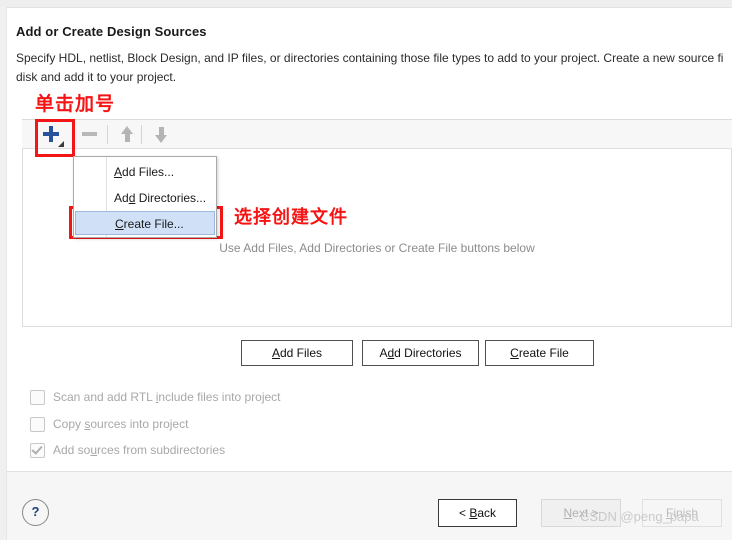  What do you see at coordinates (428, 353) in the screenshot?
I see `button-label-rest: d Directories` at bounding box center [428, 353].